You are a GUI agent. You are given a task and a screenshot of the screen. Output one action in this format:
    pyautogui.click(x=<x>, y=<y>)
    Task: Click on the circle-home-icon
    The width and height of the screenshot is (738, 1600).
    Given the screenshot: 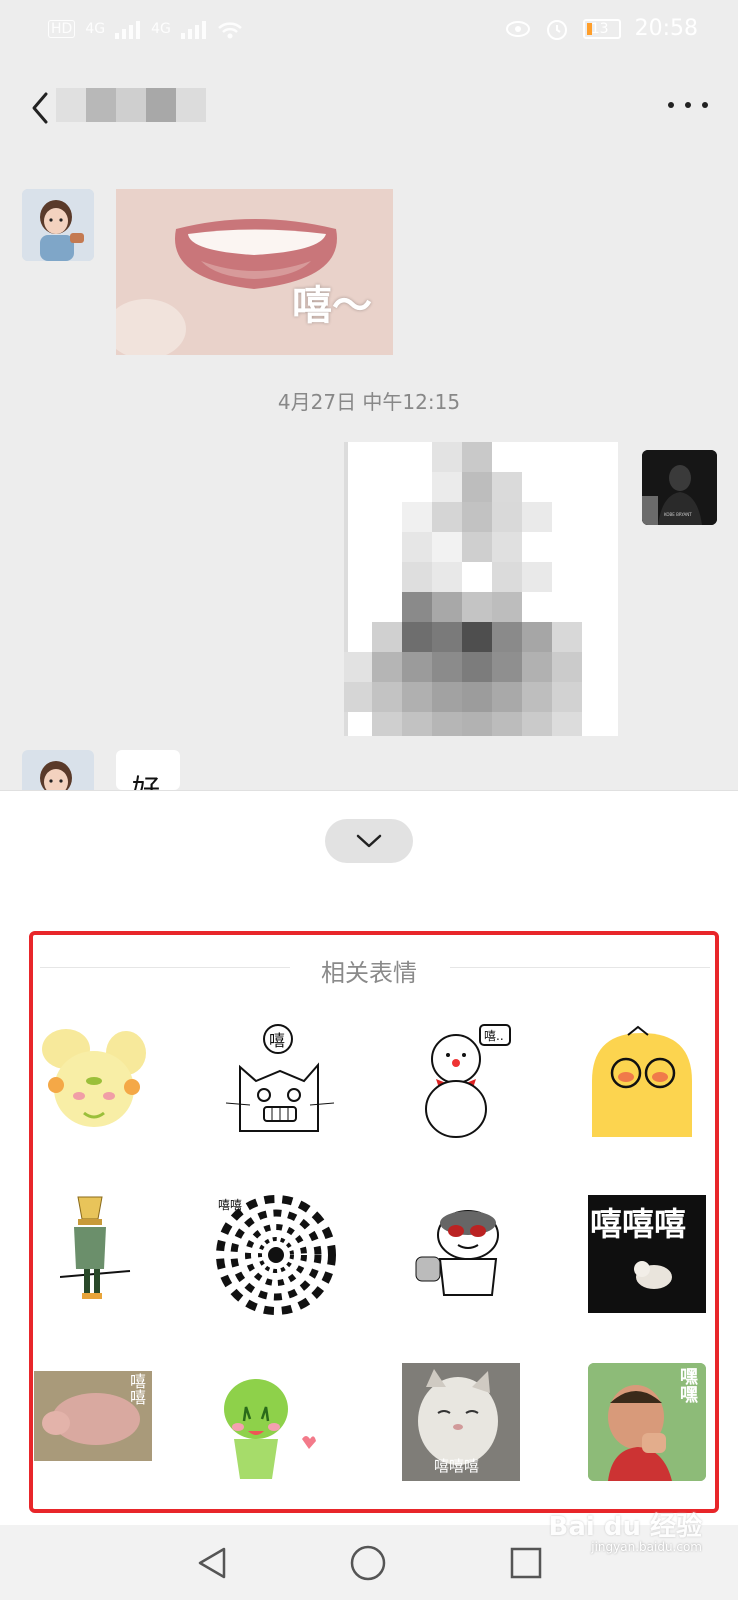 What is the action you would take?
    pyautogui.click(x=368, y=1563)
    